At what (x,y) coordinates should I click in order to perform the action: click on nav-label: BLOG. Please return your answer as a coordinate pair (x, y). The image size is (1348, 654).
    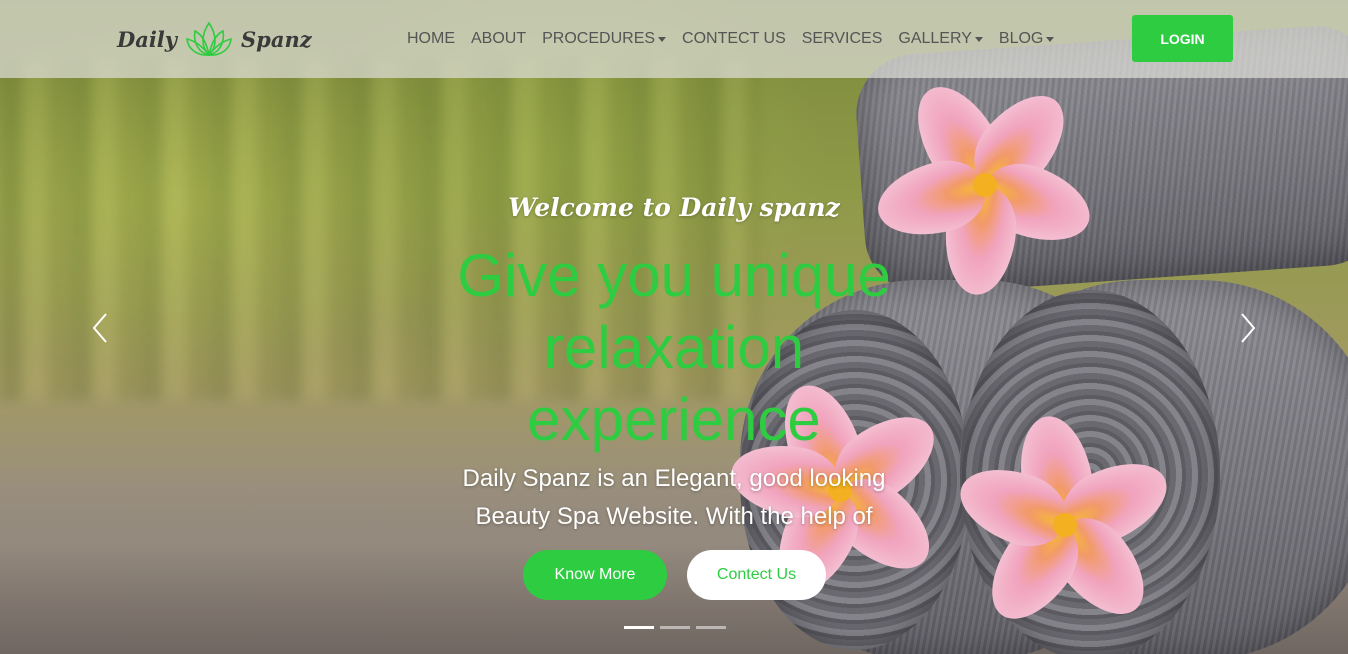
    Looking at the image, I should click on (1021, 38).